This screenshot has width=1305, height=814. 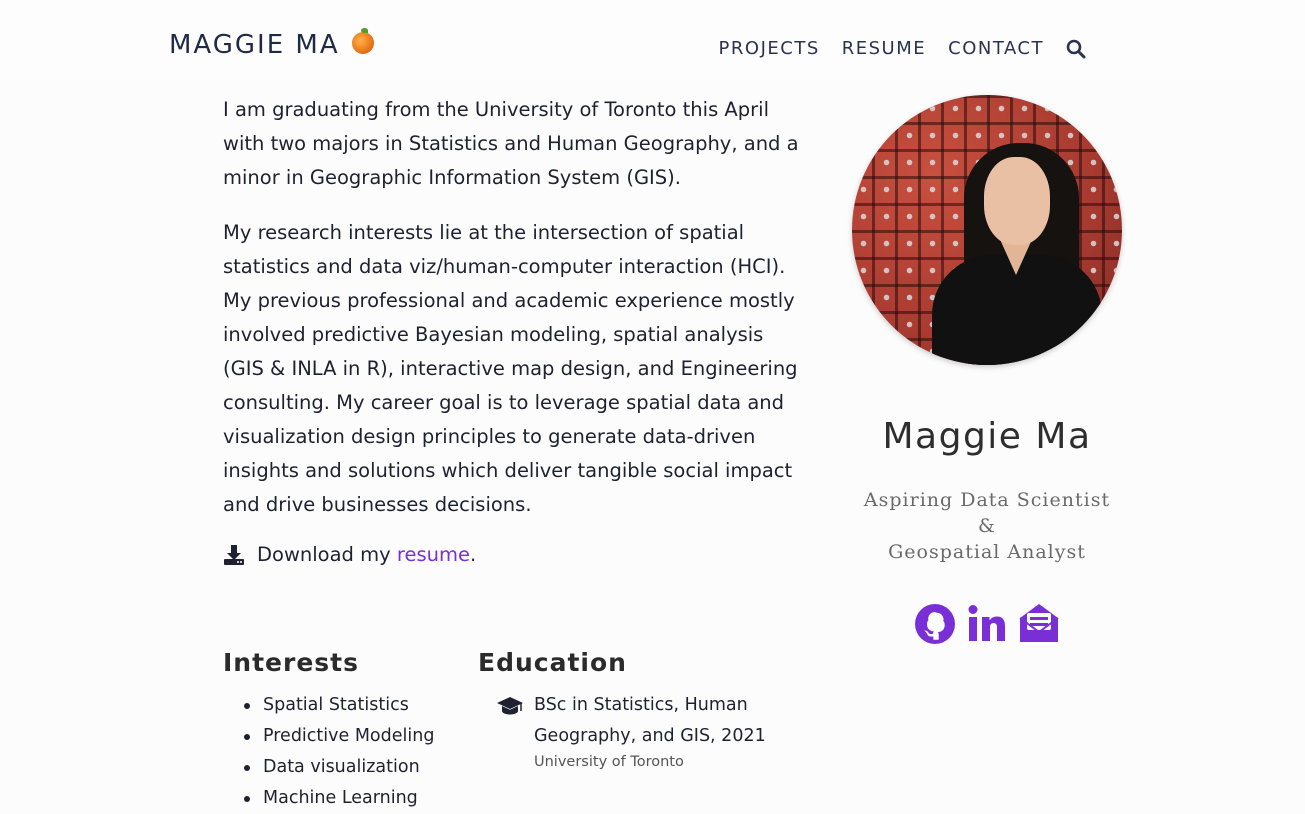 What do you see at coordinates (234, 554) in the screenshot?
I see `download-icon` at bounding box center [234, 554].